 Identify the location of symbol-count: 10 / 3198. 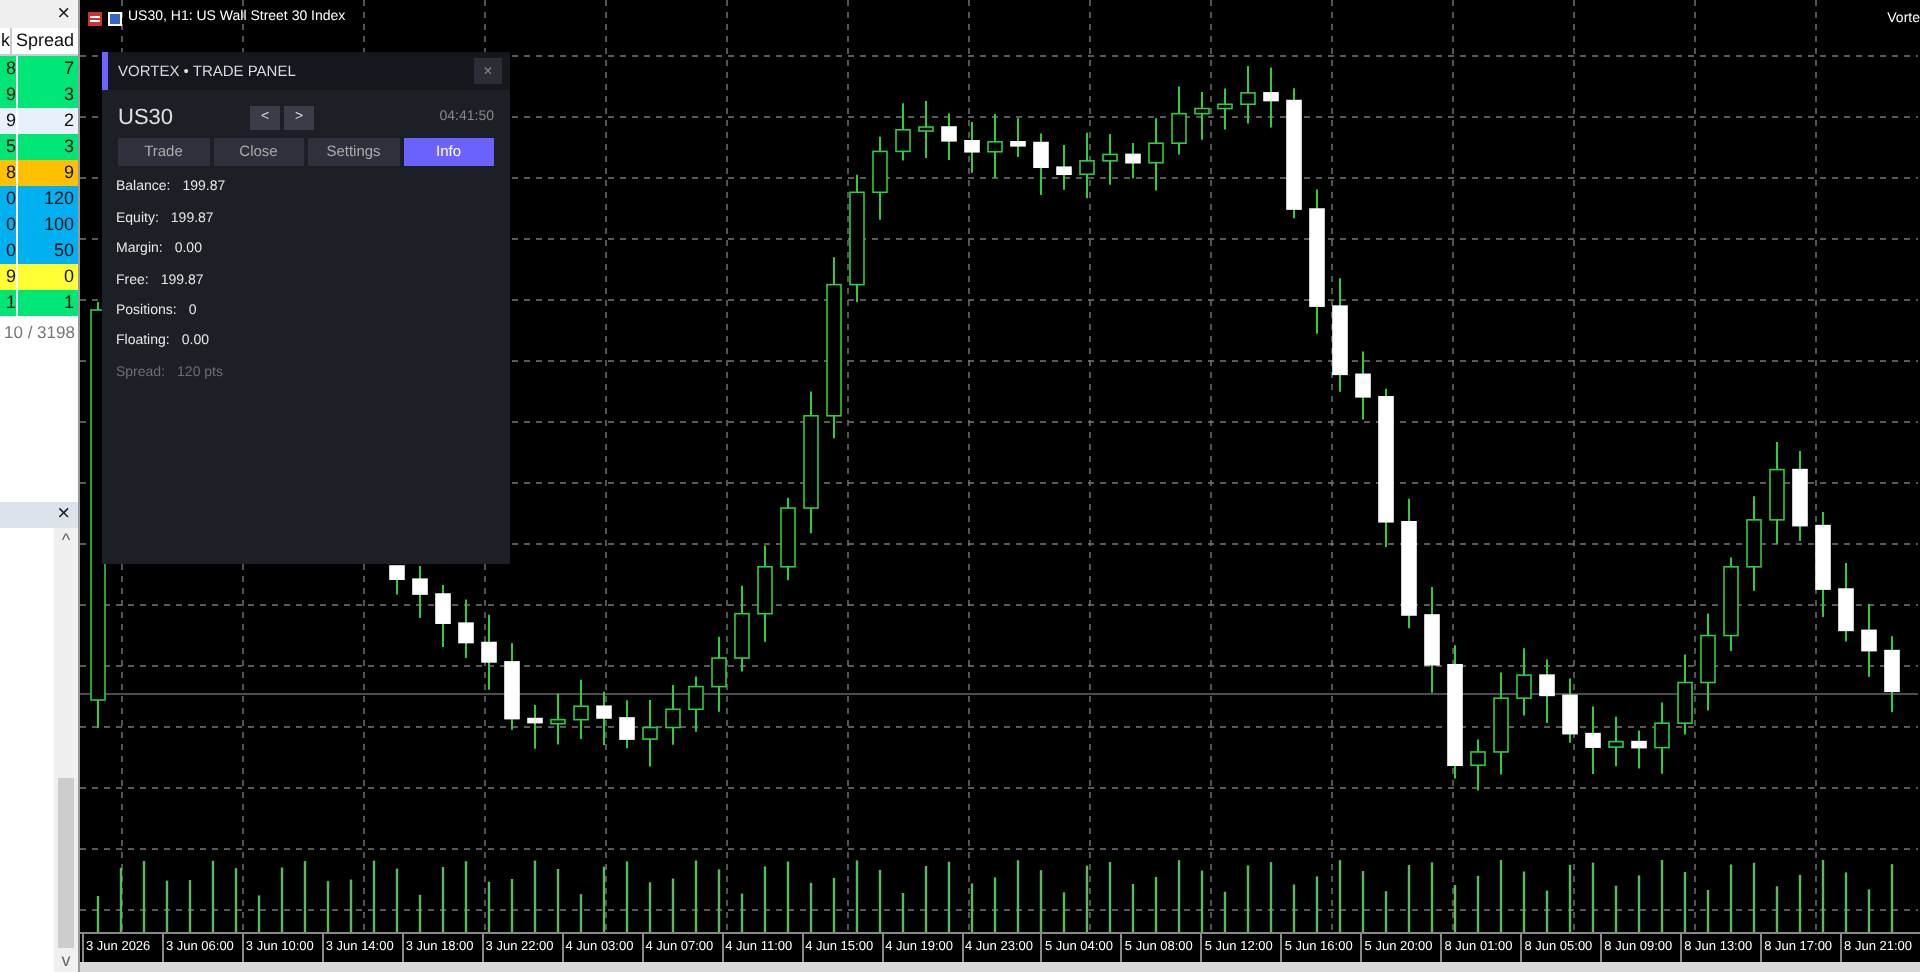
(39, 333).